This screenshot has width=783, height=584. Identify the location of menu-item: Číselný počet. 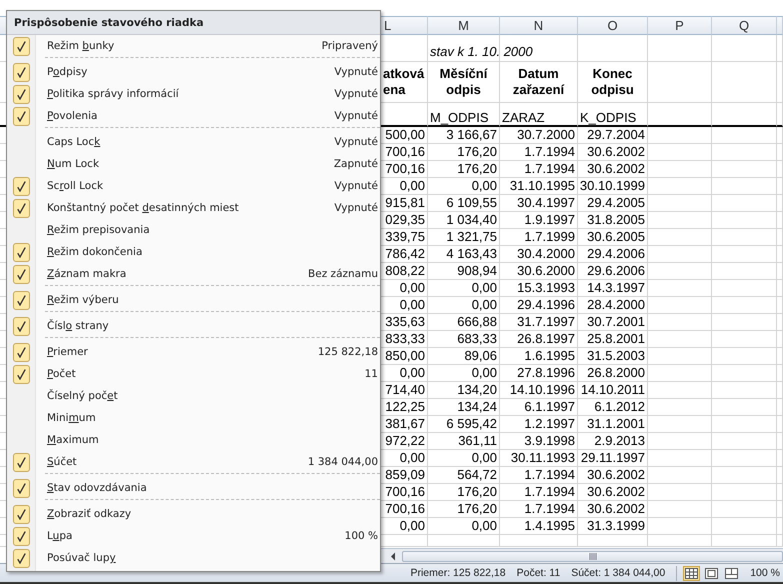
(193, 396).